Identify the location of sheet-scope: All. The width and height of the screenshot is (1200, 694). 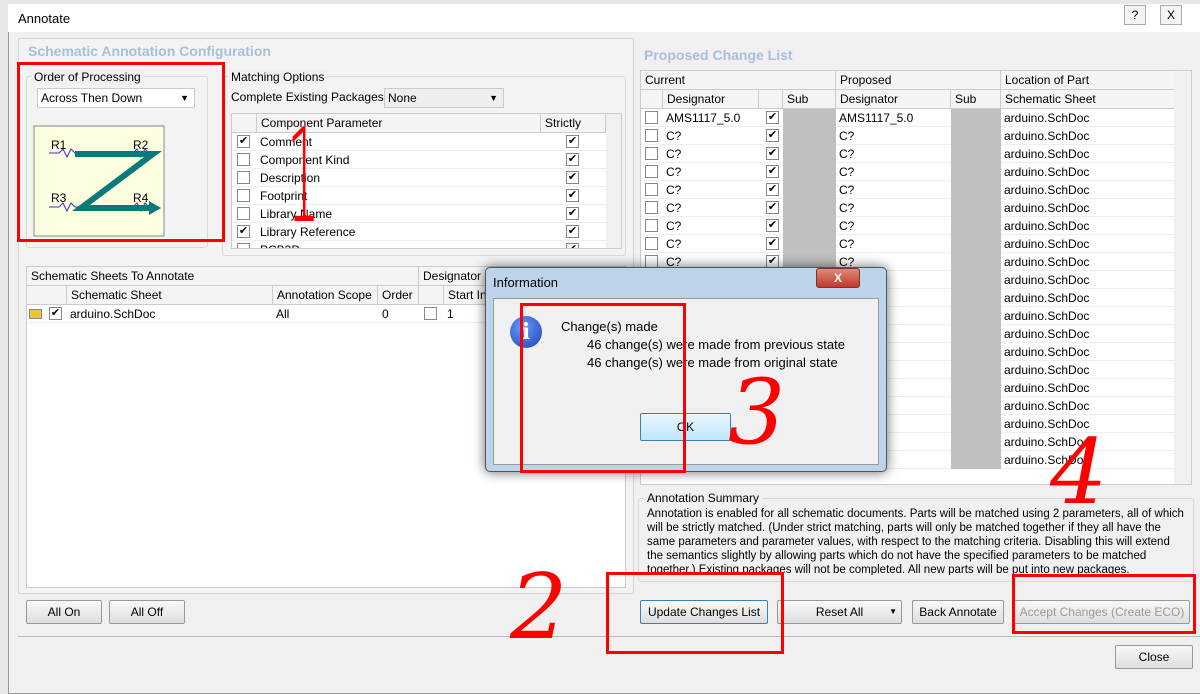
(281, 314).